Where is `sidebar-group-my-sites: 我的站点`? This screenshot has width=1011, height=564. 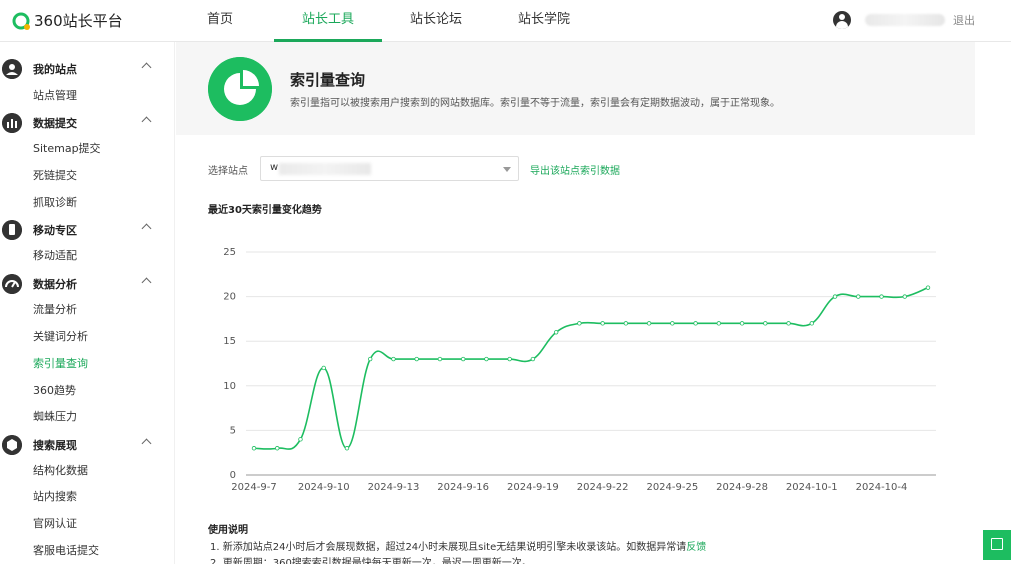
sidebar-group-my-sites: 我的站点 is located at coordinates (87, 69).